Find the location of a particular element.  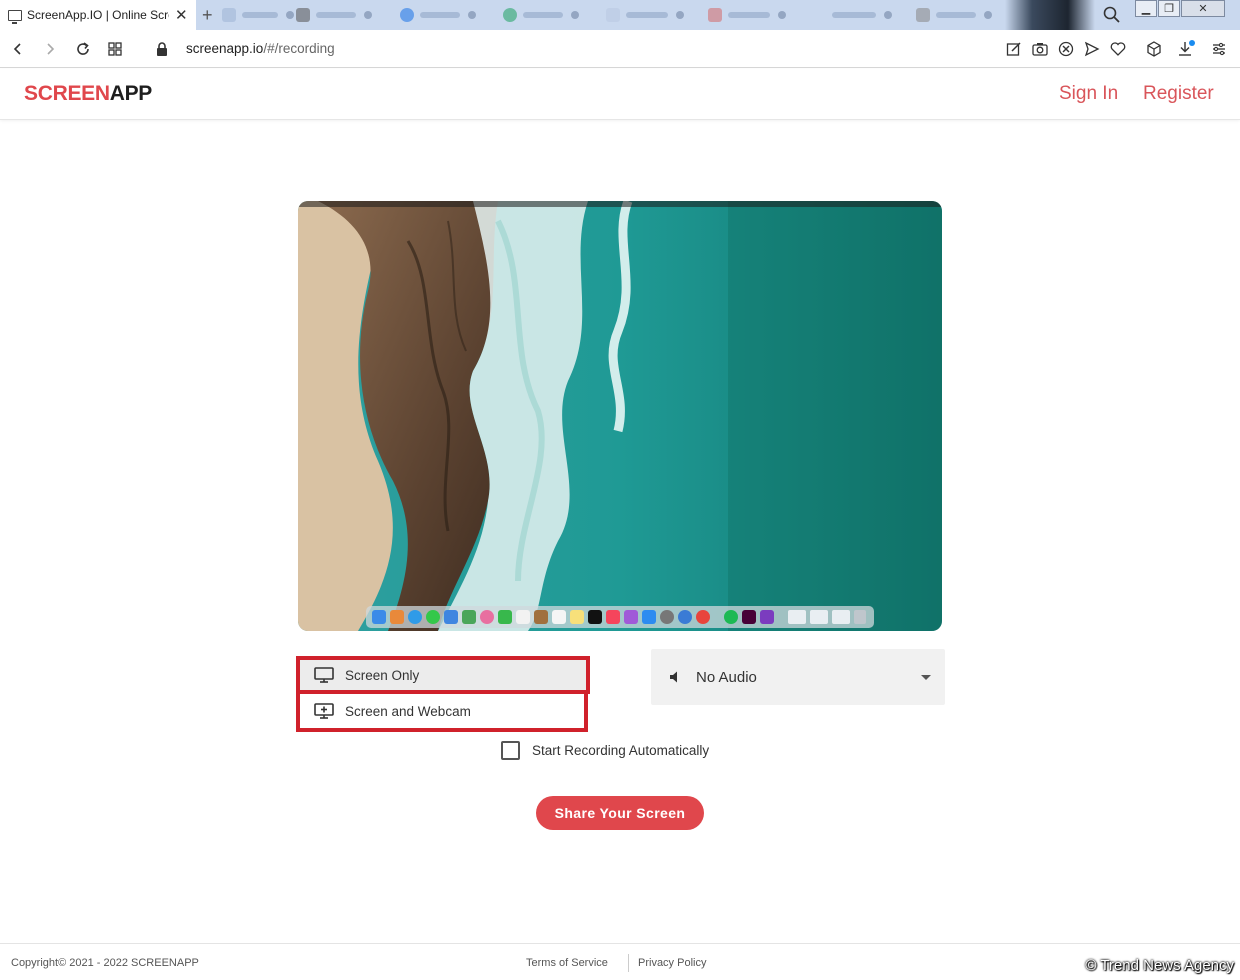

source-dropdown-menu: Screen Only Screen and Webcam is located at coordinates (443, 694).